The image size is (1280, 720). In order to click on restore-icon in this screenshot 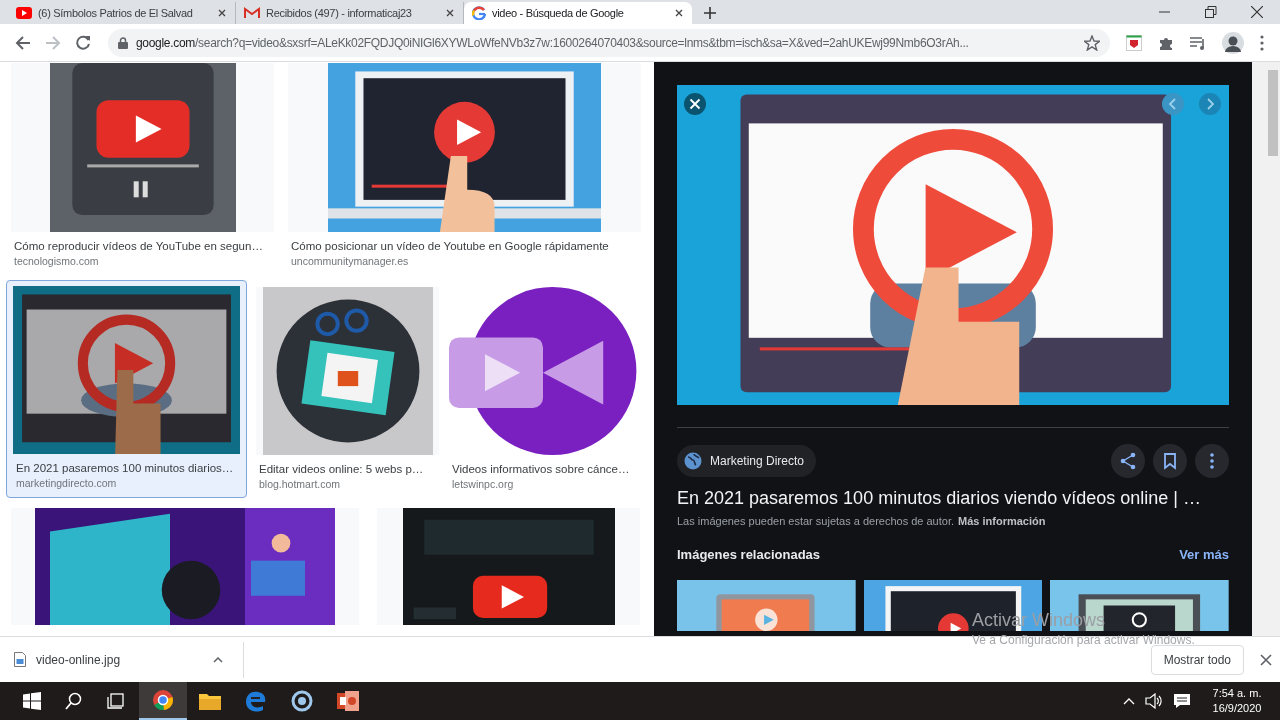, I will do `click(1211, 12)`.